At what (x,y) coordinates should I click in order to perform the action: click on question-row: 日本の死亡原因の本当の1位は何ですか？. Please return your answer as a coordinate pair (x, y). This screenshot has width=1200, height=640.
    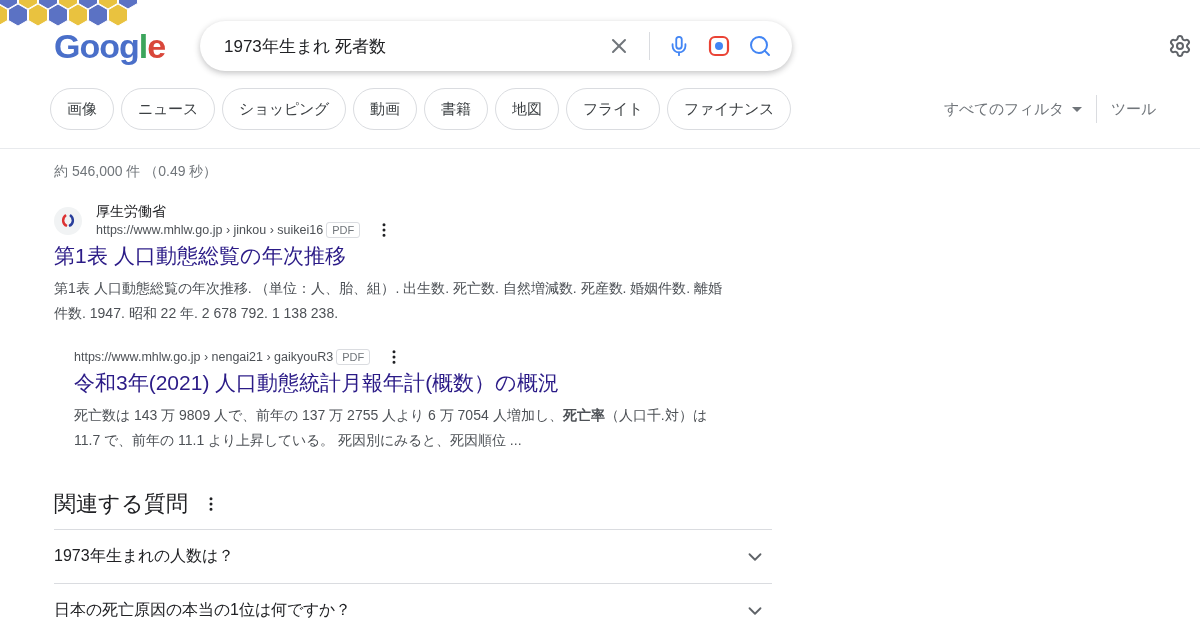
    Looking at the image, I should click on (413, 610).